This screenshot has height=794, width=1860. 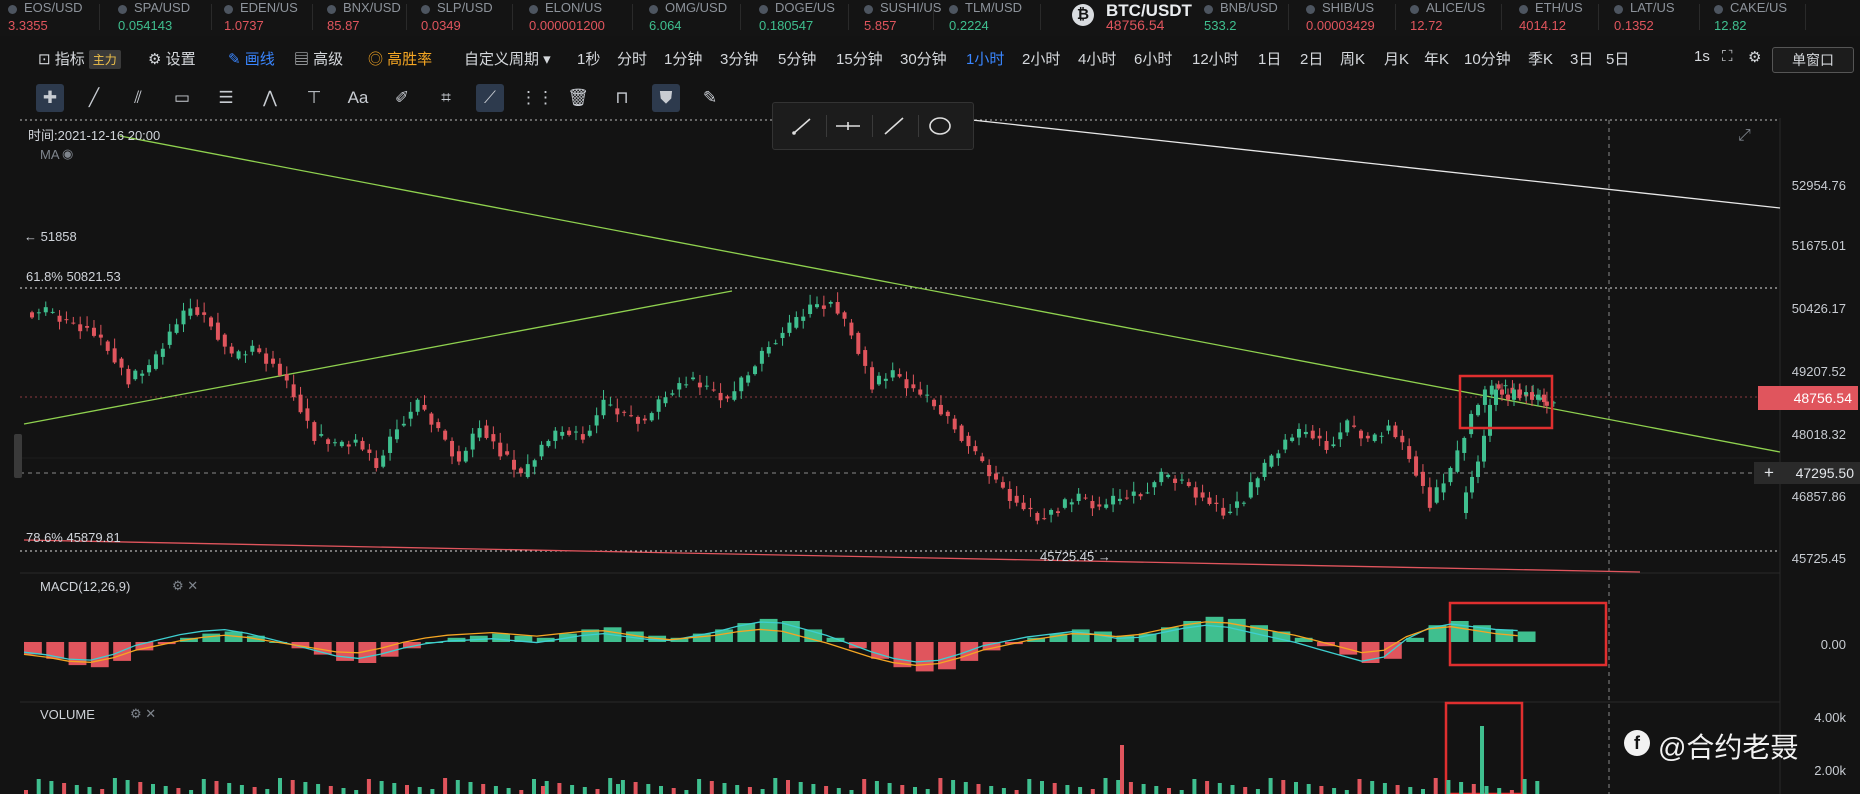 What do you see at coordinates (940, 126) in the screenshot?
I see `ellipse-icon` at bounding box center [940, 126].